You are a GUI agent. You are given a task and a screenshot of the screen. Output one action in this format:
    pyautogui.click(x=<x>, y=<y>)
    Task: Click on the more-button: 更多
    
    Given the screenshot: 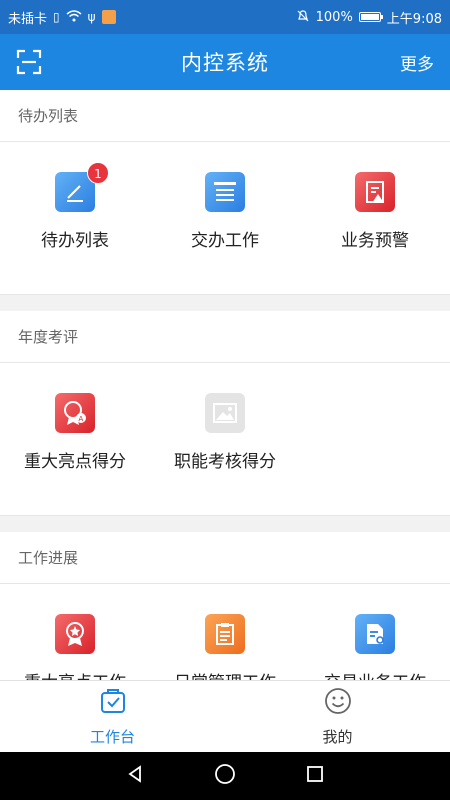 What is the action you would take?
    pyautogui.click(x=417, y=62)
    